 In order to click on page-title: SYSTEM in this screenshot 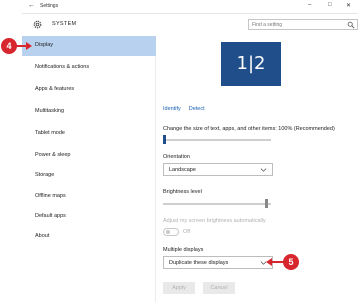, I will do `click(64, 24)`.